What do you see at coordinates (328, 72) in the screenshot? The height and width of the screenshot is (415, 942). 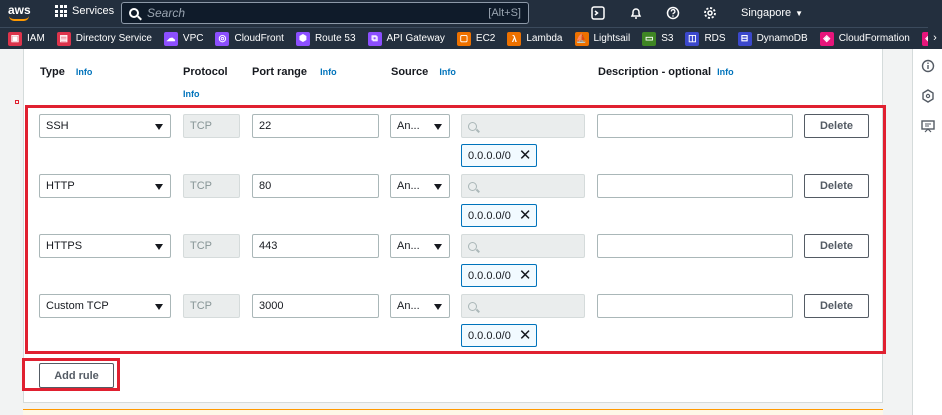 I see `port-range-info-link: Info` at bounding box center [328, 72].